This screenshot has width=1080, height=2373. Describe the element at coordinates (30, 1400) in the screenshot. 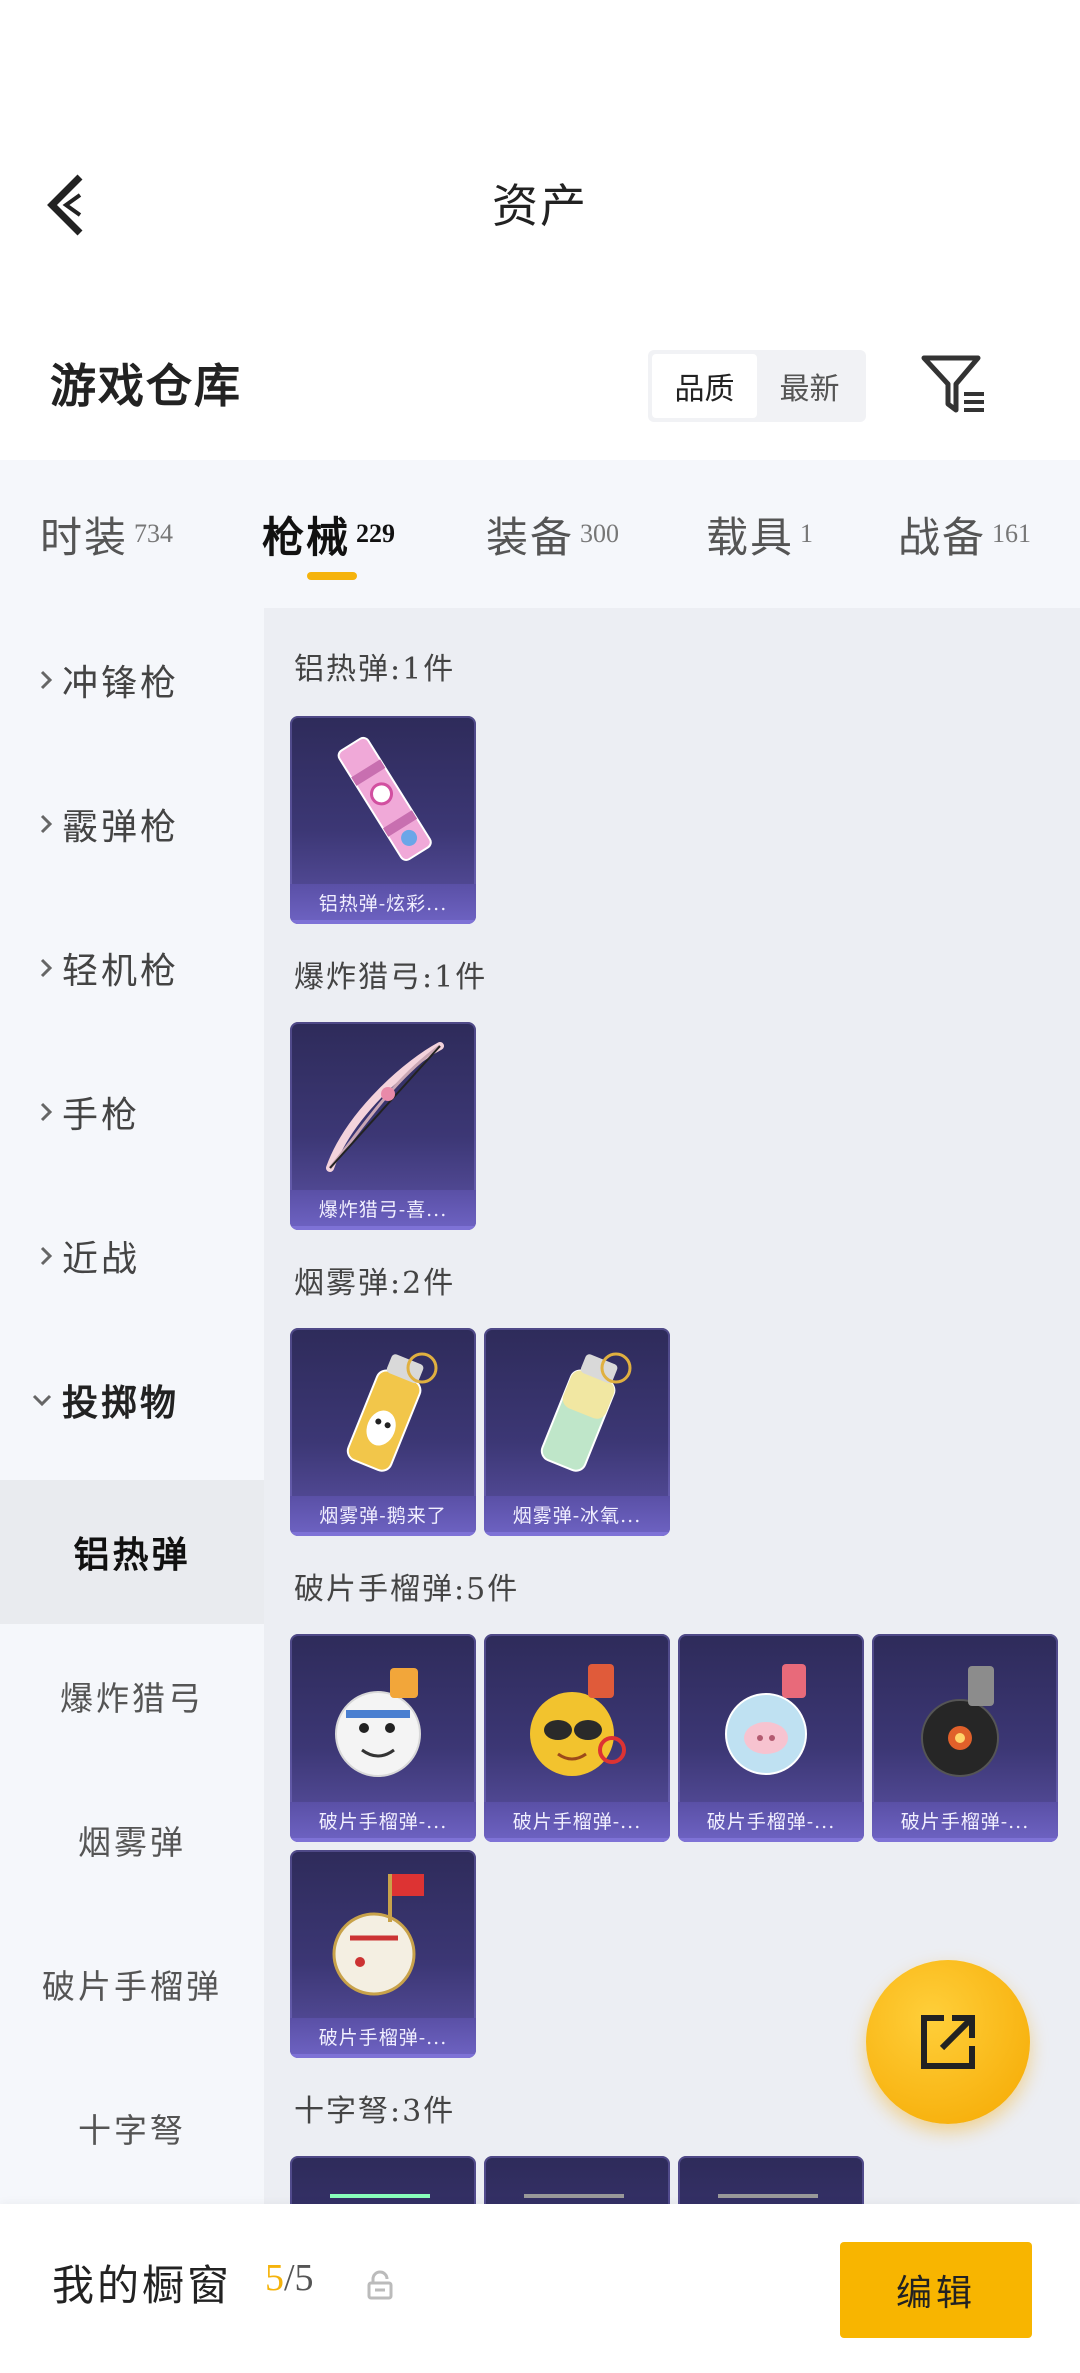

I see `chevron-down-icon` at that location.